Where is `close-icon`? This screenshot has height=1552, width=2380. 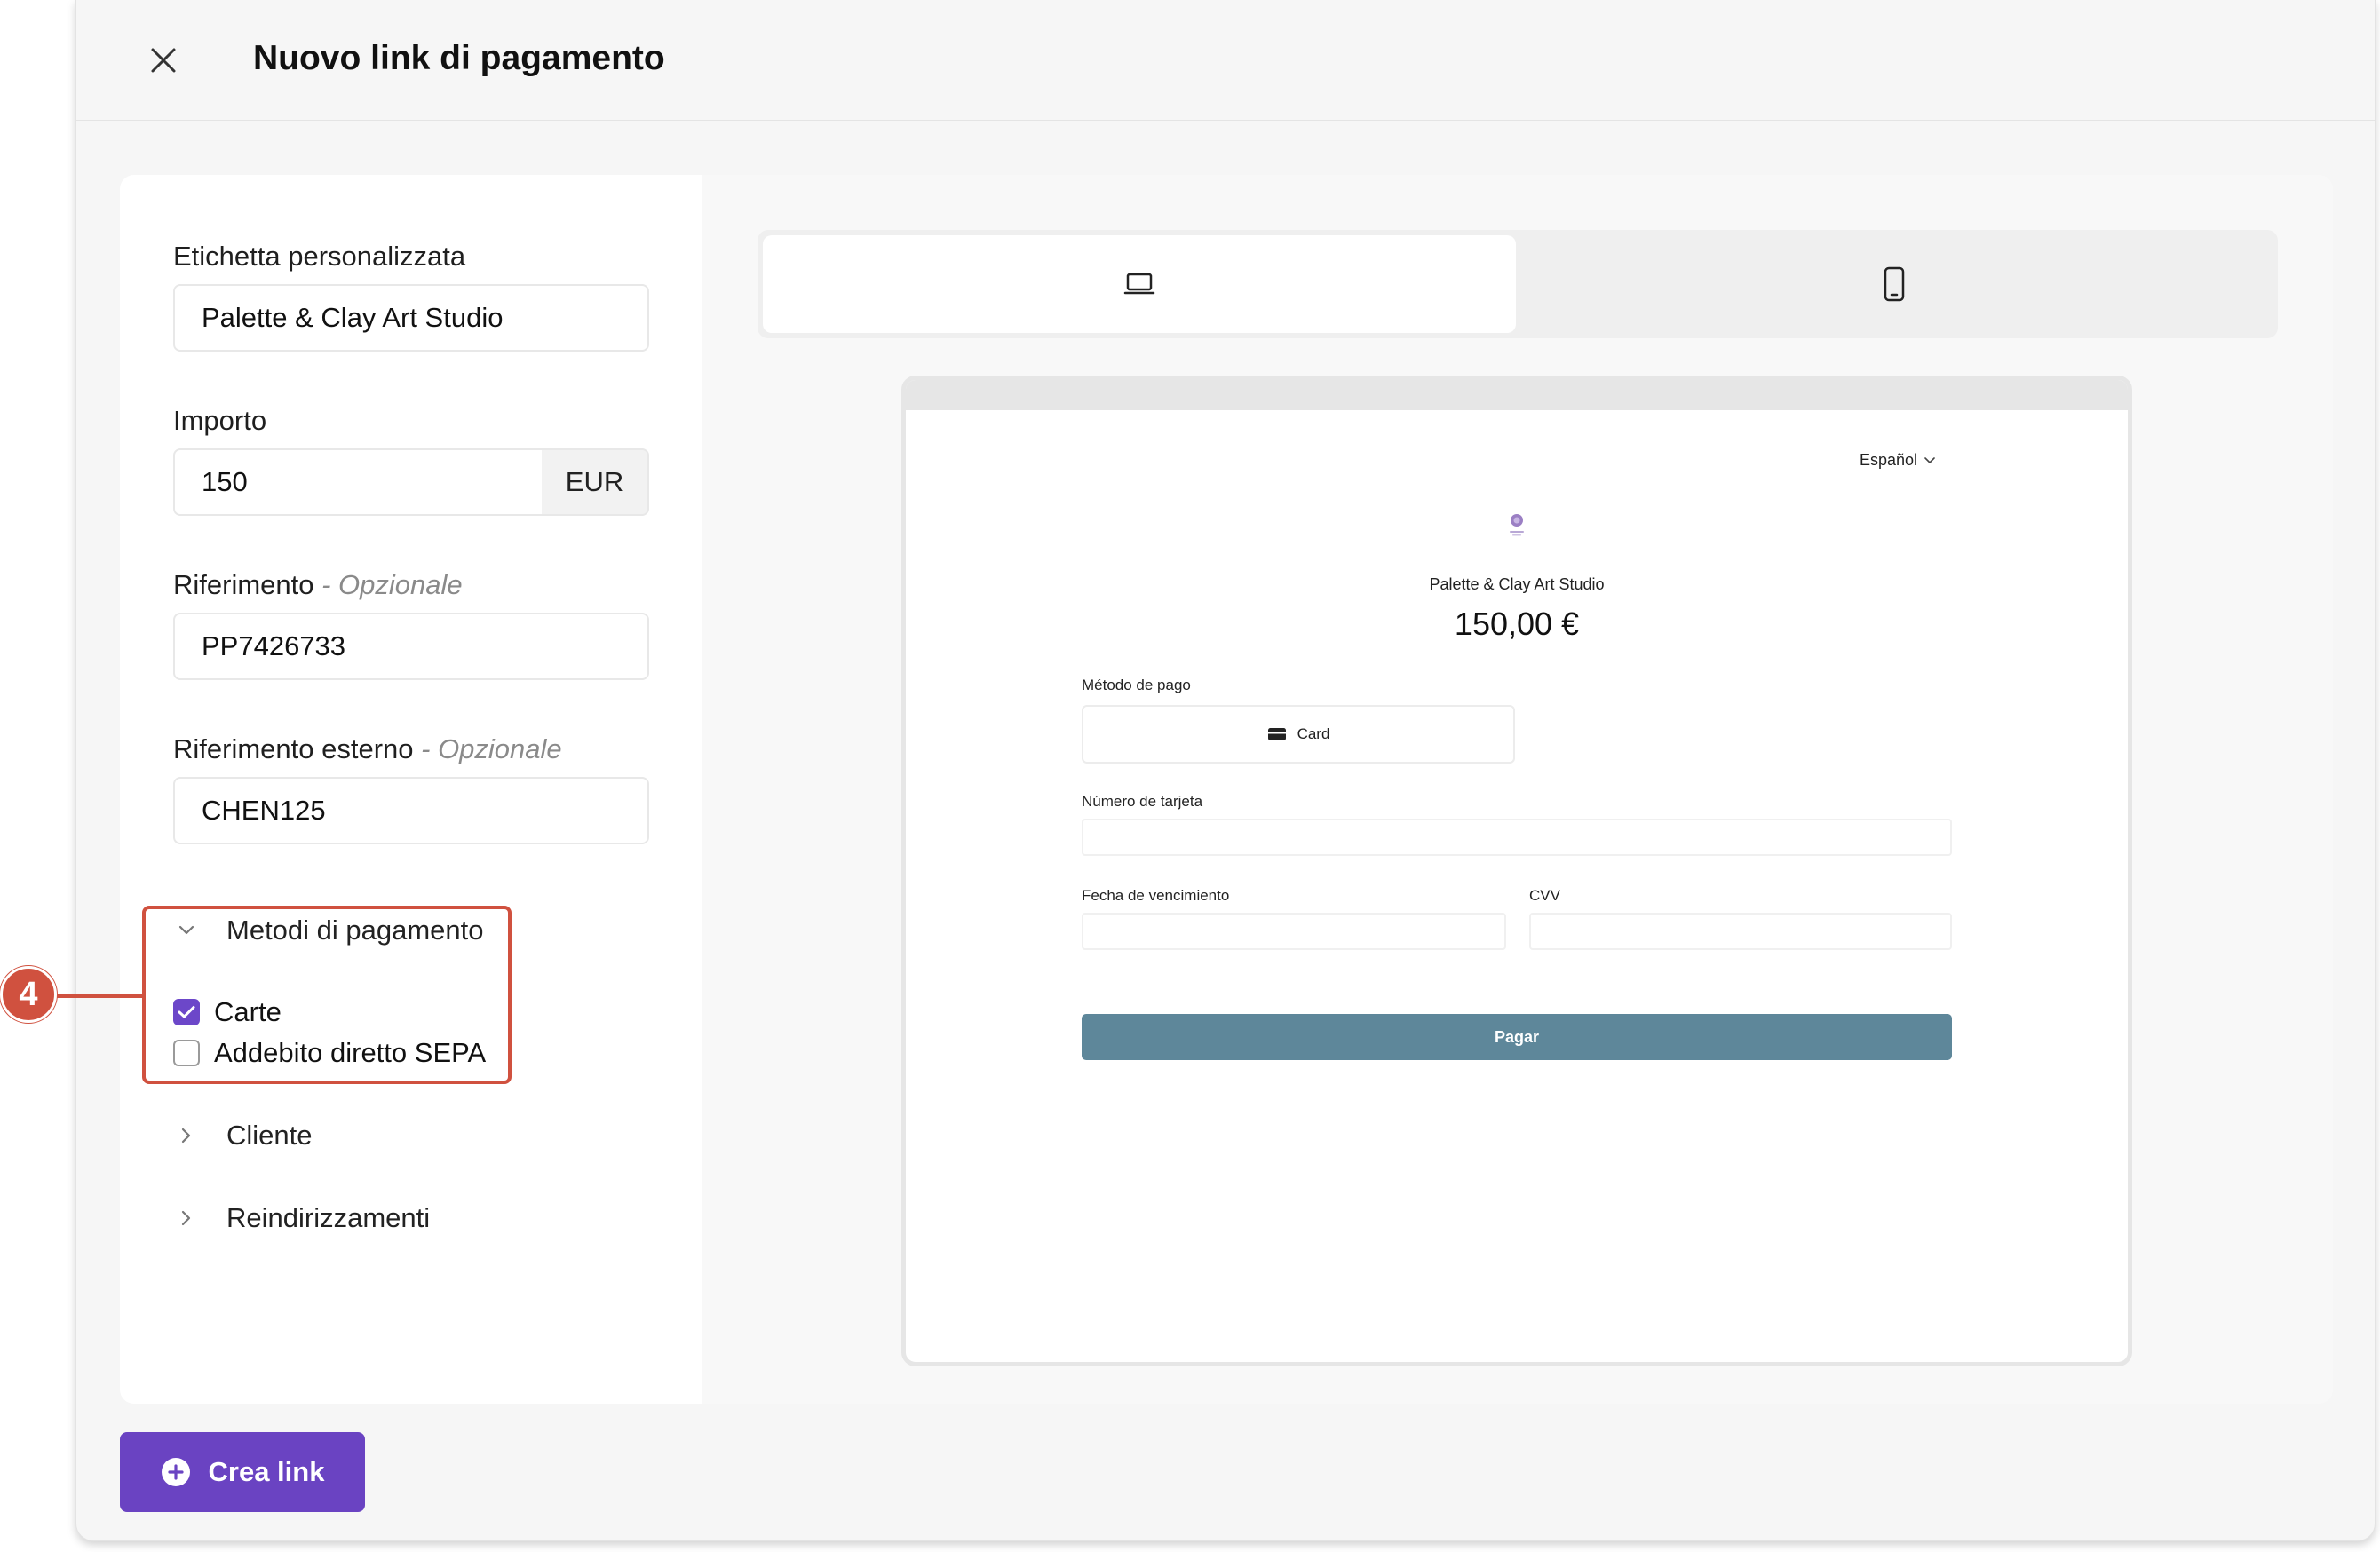 close-icon is located at coordinates (163, 61).